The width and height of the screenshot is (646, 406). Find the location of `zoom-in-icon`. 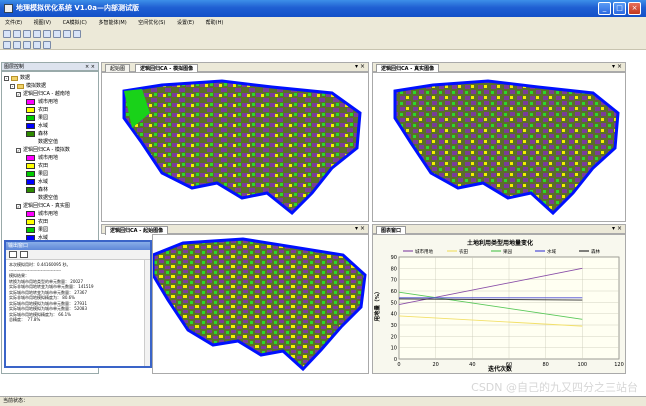

zoom-in-icon is located at coordinates (37, 33).